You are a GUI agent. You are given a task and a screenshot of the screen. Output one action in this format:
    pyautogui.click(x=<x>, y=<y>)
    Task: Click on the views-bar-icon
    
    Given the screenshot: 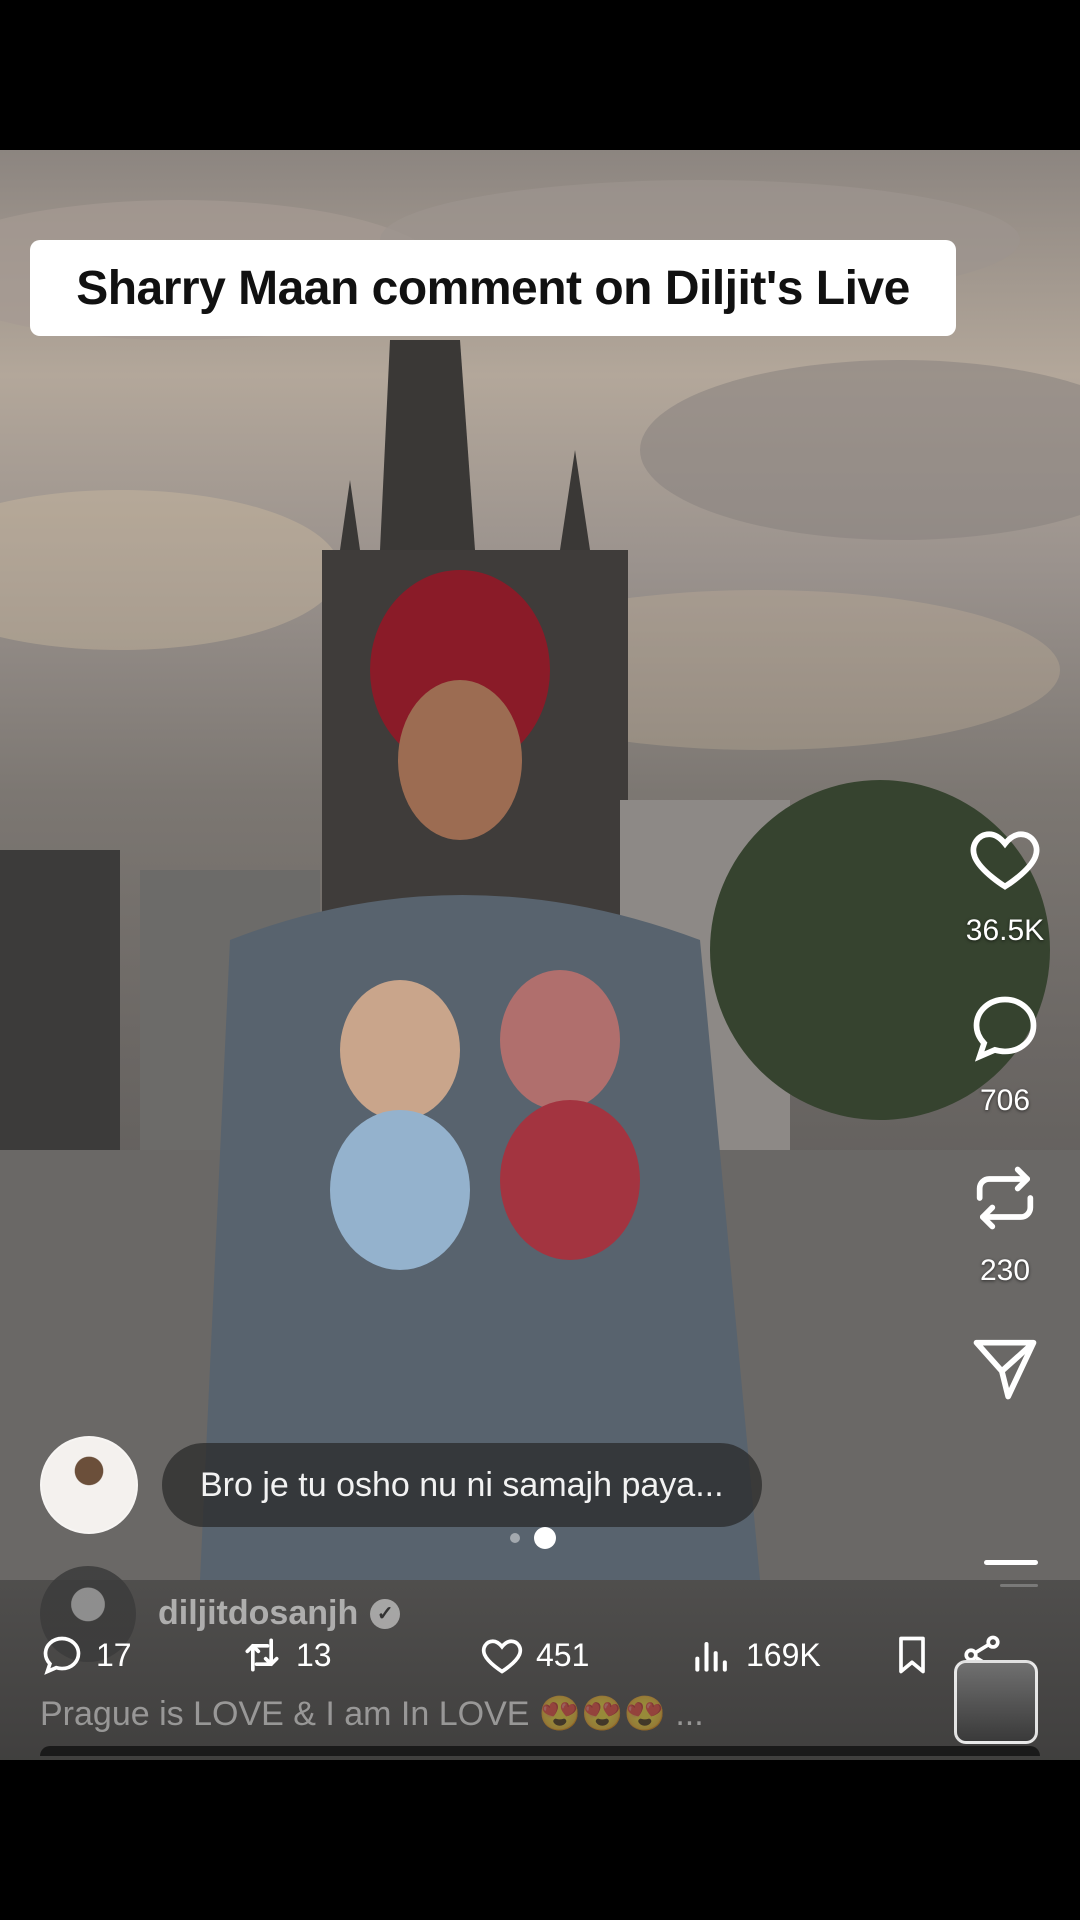 What is the action you would take?
    pyautogui.click(x=711, y=1656)
    